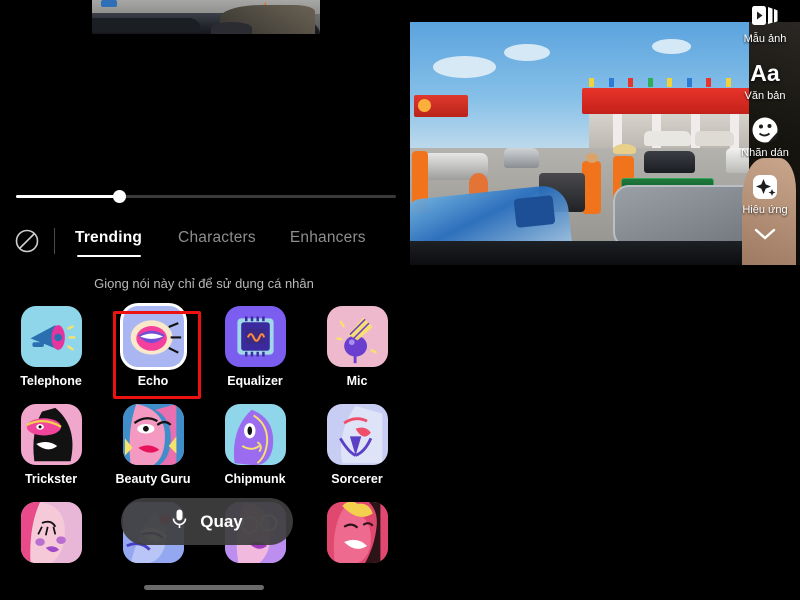 This screenshot has height=600, width=800. I want to click on face-pink-icon, so click(51, 532).